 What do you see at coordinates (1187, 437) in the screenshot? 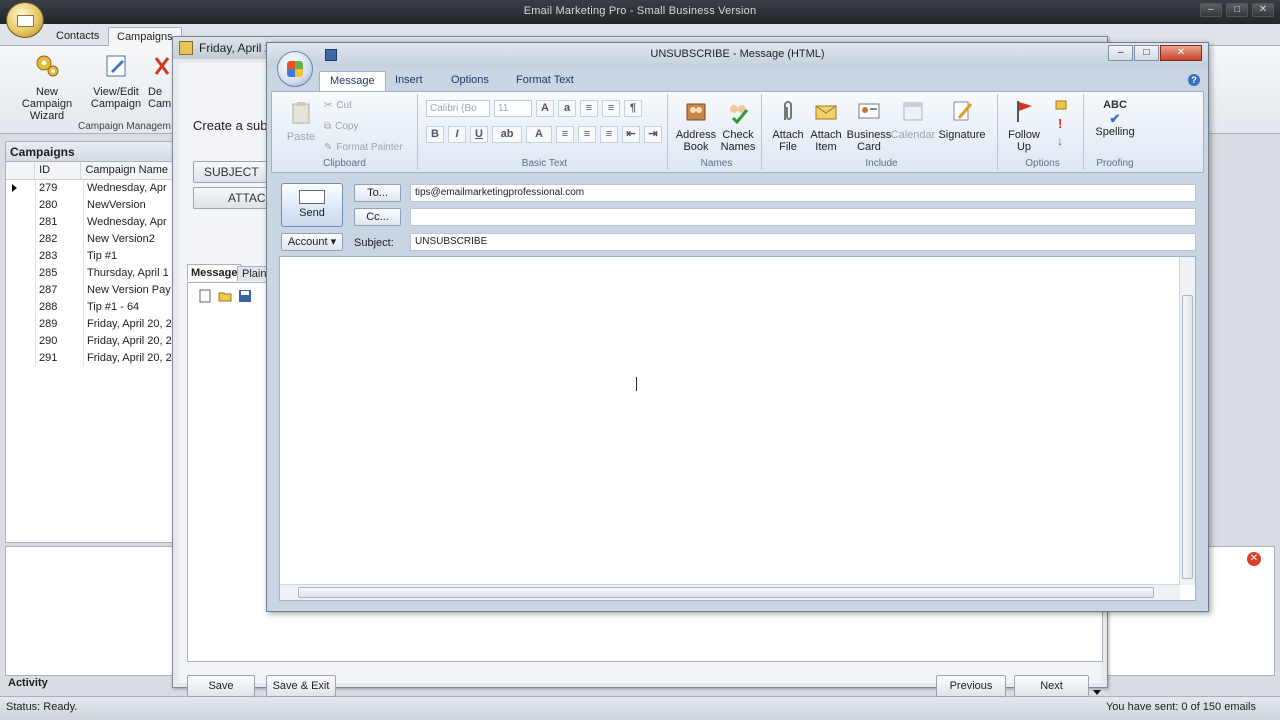
I see `vertical-scroll-thumb` at bounding box center [1187, 437].